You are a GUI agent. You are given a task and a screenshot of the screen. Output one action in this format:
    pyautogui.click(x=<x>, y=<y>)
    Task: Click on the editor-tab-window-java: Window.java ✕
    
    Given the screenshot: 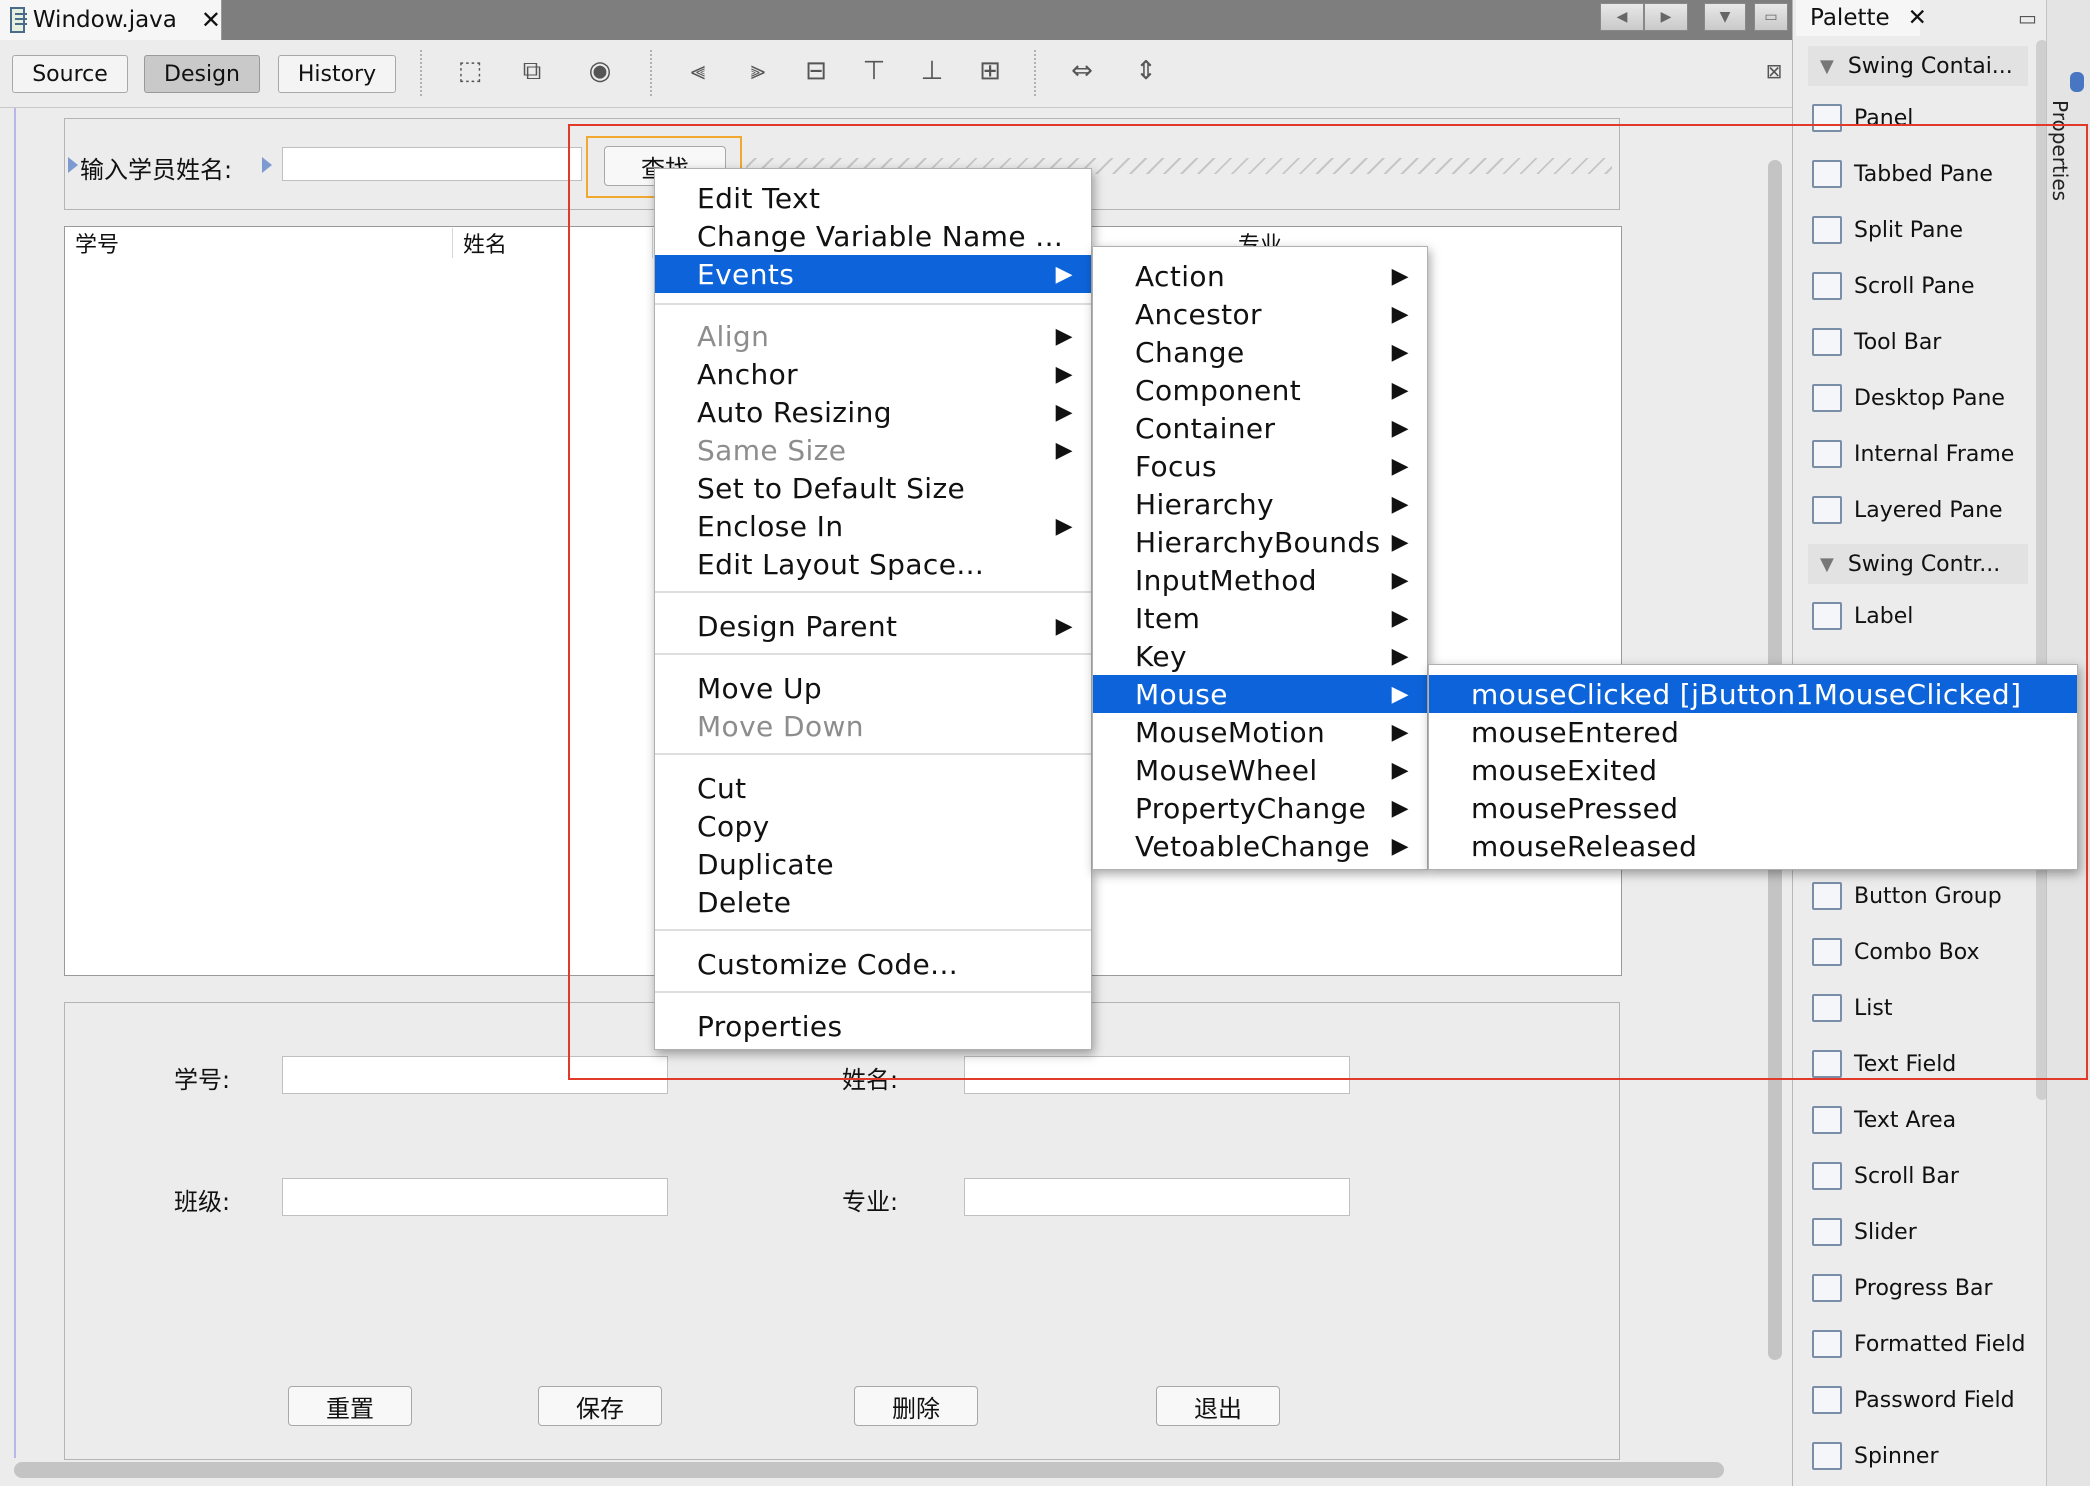 What is the action you would take?
    pyautogui.click(x=111, y=20)
    